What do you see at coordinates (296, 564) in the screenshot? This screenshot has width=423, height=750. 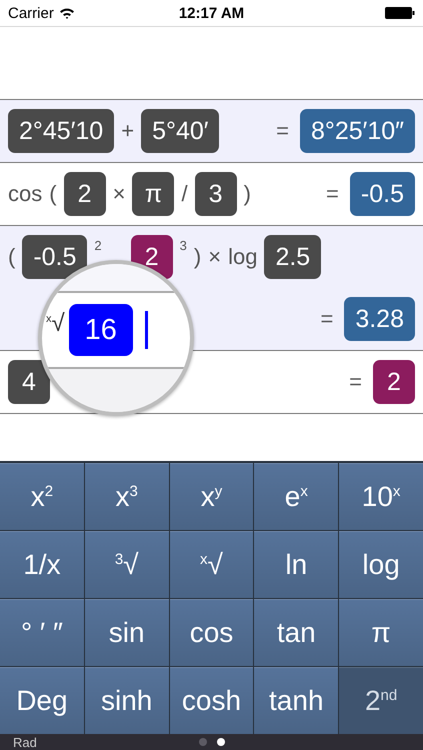 I see `keypad-key: ln` at bounding box center [296, 564].